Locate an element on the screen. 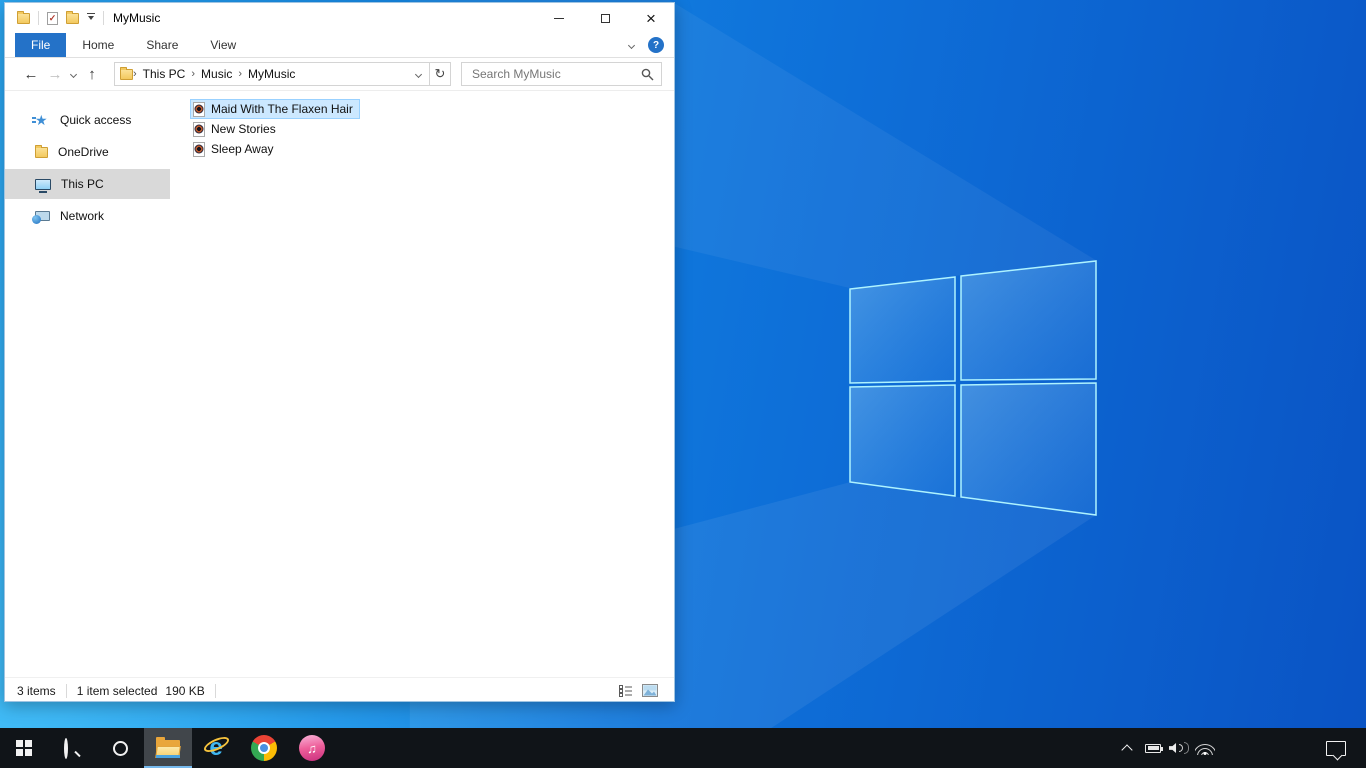 This screenshot has height=768, width=1366. status-bar: 3 items 1 item selected 190 KB is located at coordinates (339, 690).